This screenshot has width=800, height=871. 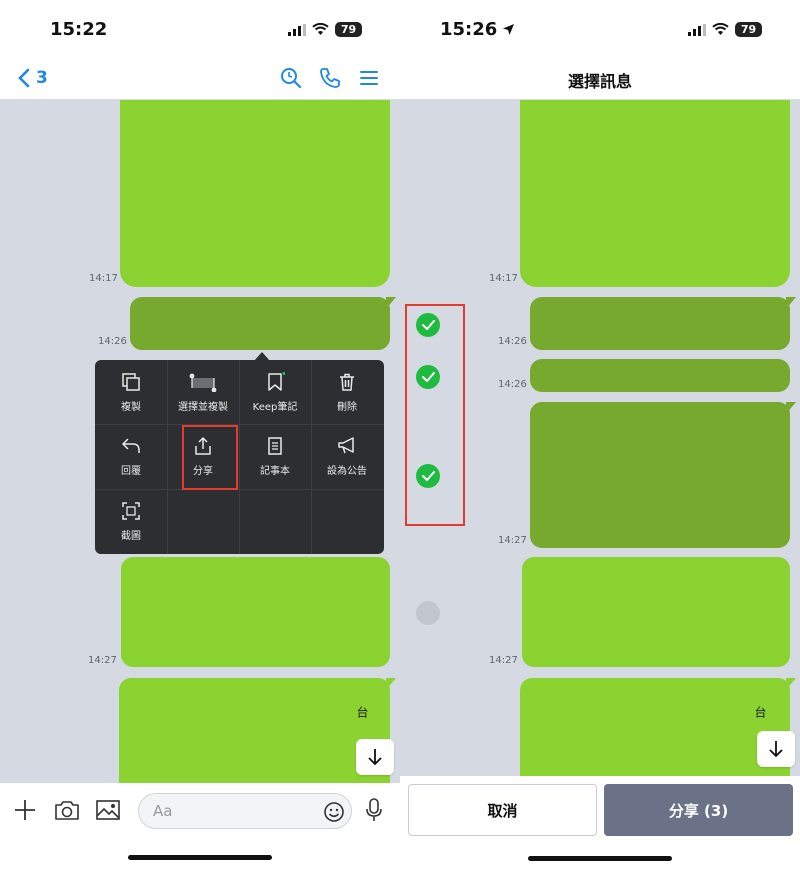 I want to click on status-bar: 15:22 79, so click(x=200, y=30).